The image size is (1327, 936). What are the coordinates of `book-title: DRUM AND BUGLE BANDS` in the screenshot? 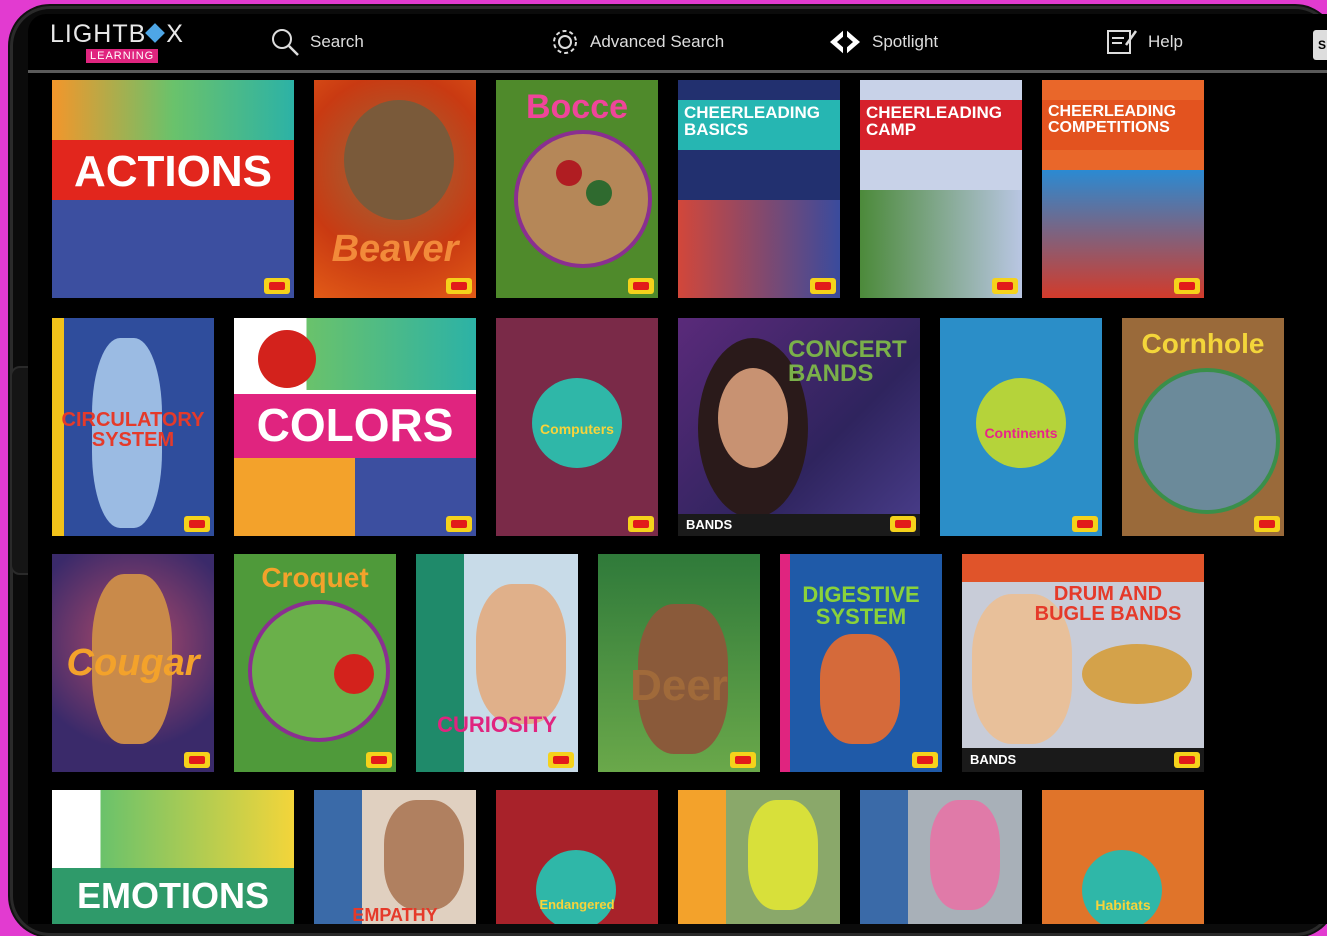 It's located at (1108, 604).